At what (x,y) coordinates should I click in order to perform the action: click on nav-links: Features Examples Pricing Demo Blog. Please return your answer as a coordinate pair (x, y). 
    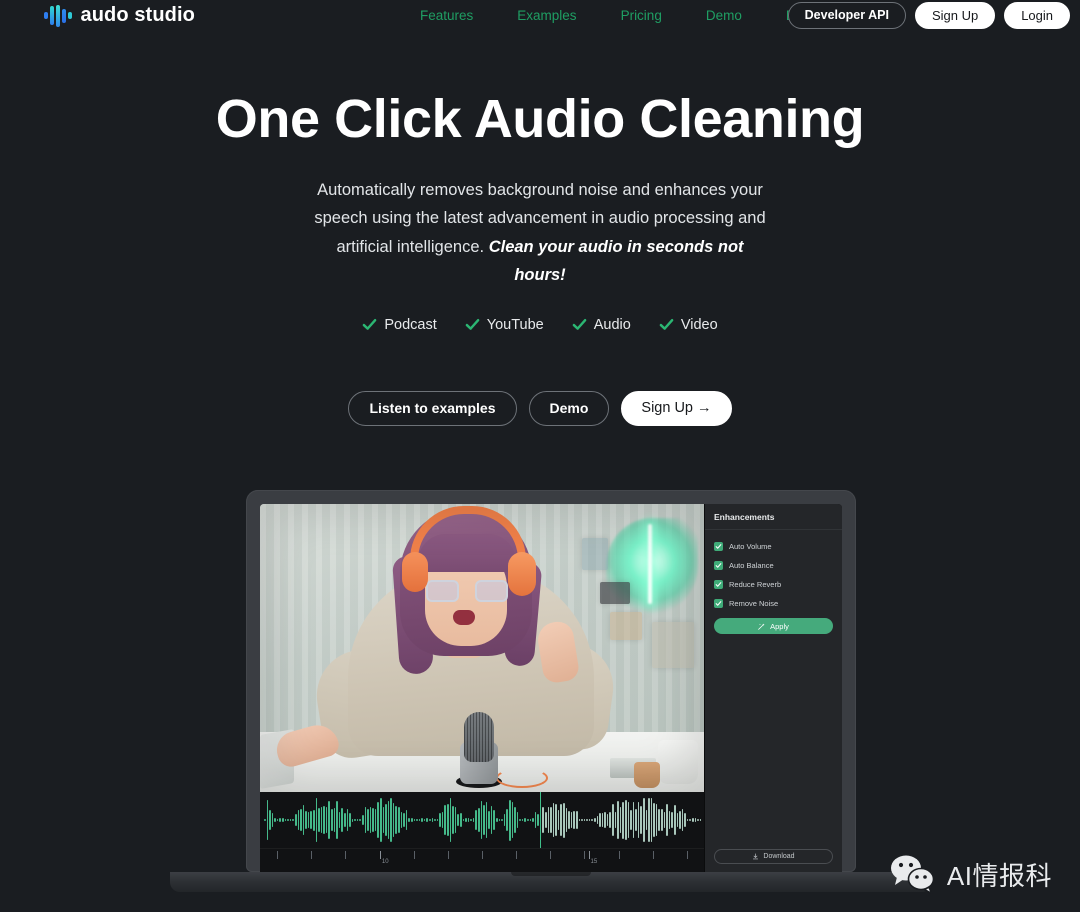
    Looking at the image, I should click on (616, 15).